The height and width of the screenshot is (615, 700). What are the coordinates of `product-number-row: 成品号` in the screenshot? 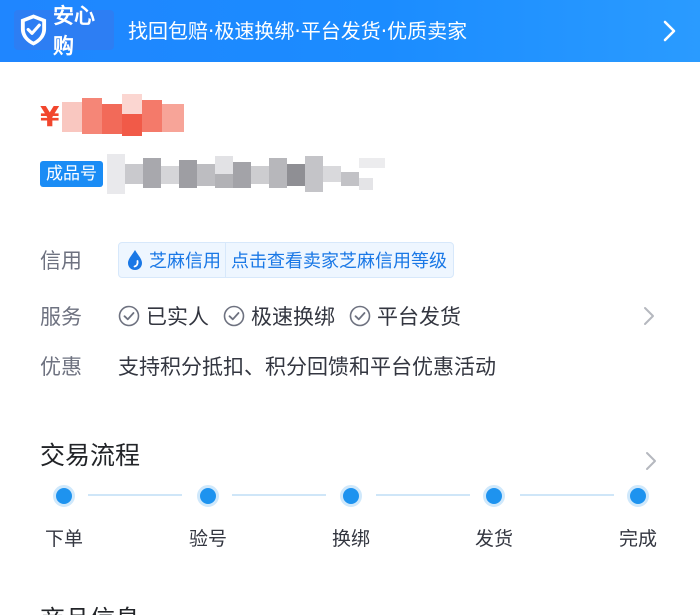 It's located at (213, 174).